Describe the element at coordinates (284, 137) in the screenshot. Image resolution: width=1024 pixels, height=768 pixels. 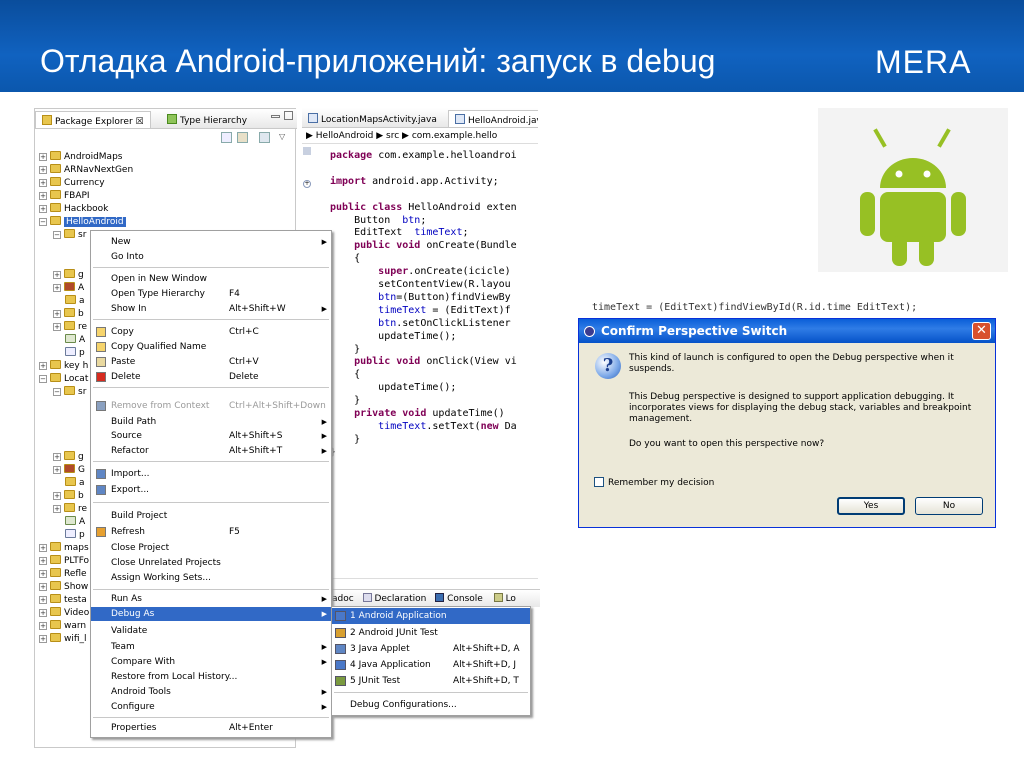
I see `dropdown-icon: ▽` at that location.